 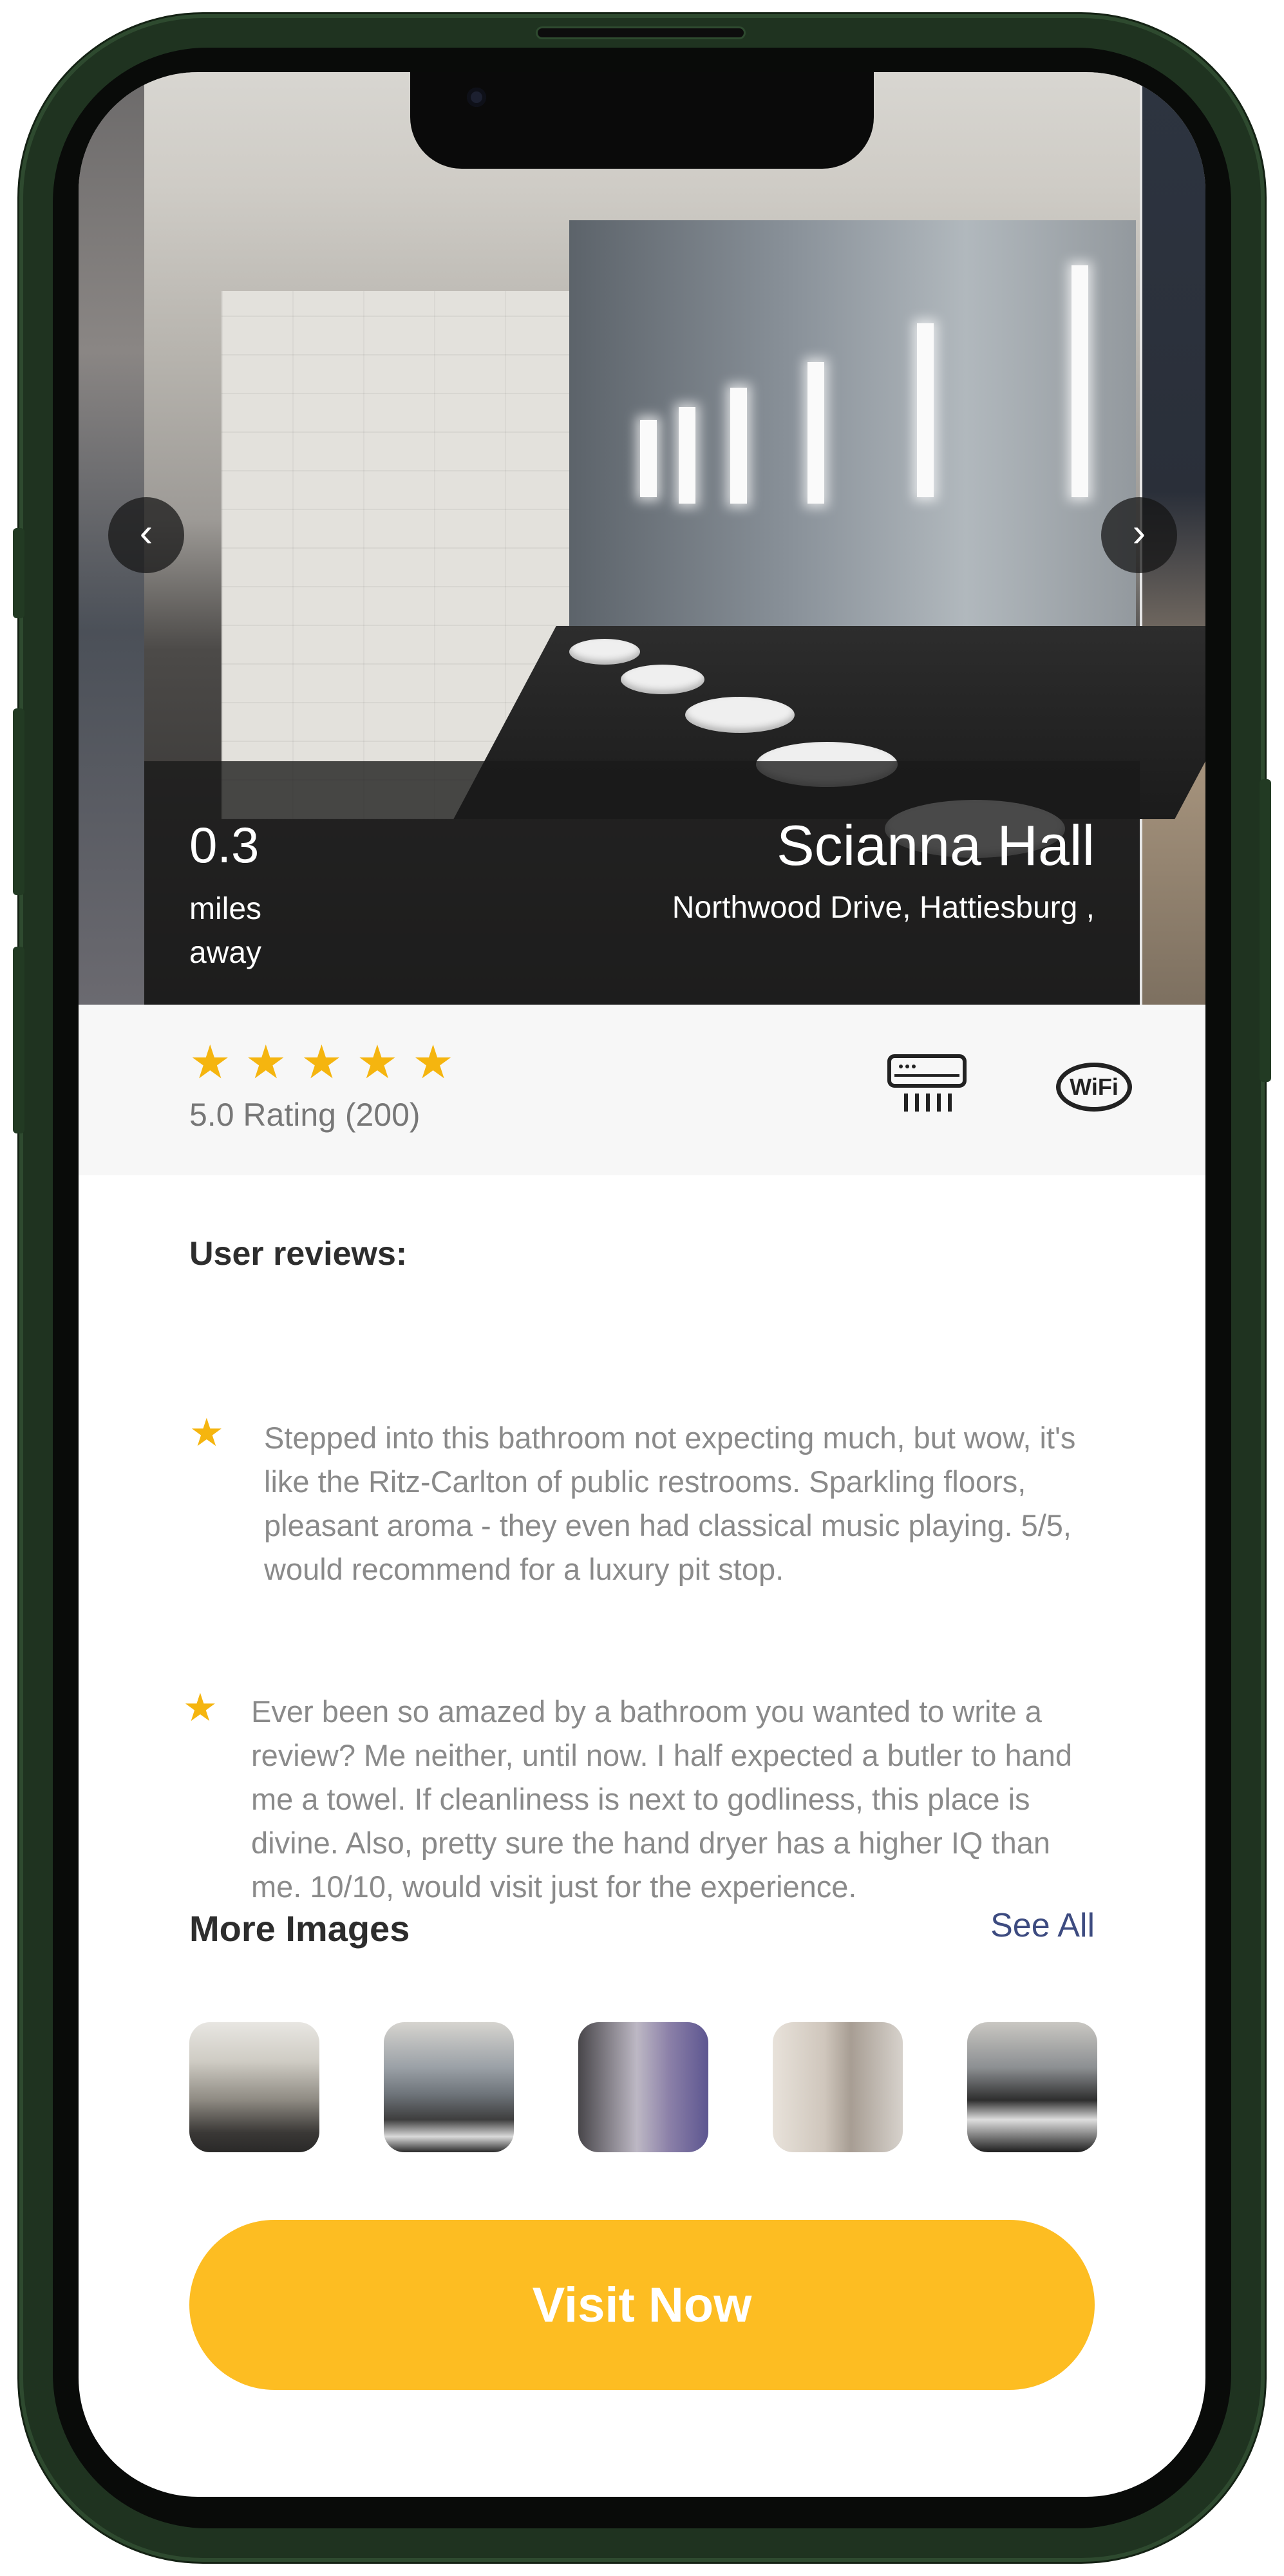 What do you see at coordinates (642, 120) in the screenshot?
I see `notch` at bounding box center [642, 120].